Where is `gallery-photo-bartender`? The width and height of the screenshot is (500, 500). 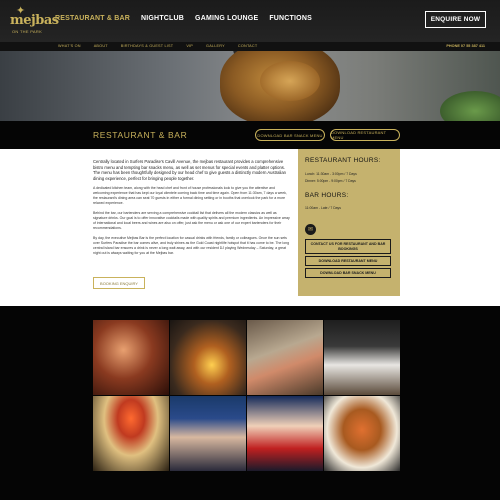
gallery-photo-bartender is located at coordinates (131, 357).